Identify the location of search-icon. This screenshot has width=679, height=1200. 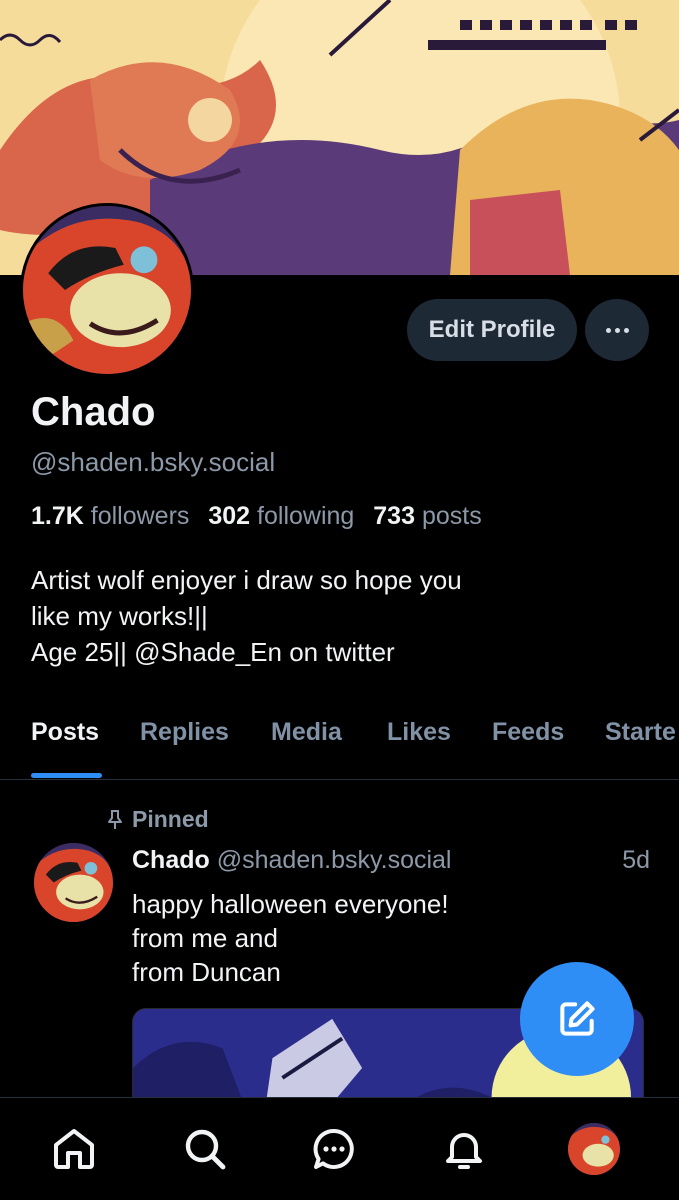
(205, 1149).